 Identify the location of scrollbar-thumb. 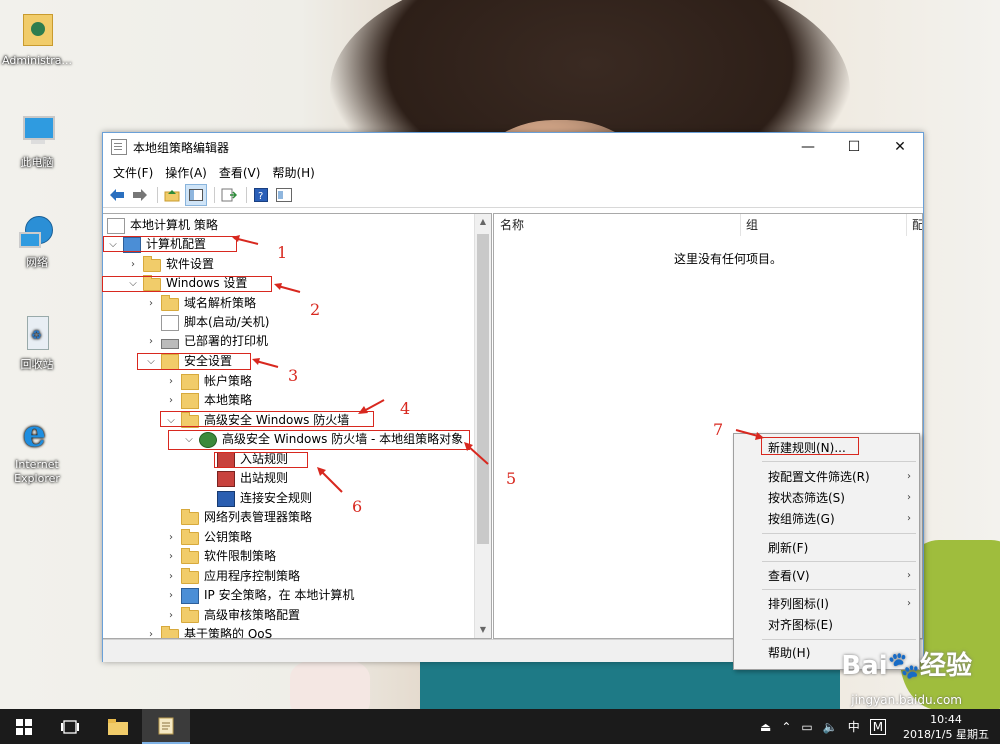
(483, 389).